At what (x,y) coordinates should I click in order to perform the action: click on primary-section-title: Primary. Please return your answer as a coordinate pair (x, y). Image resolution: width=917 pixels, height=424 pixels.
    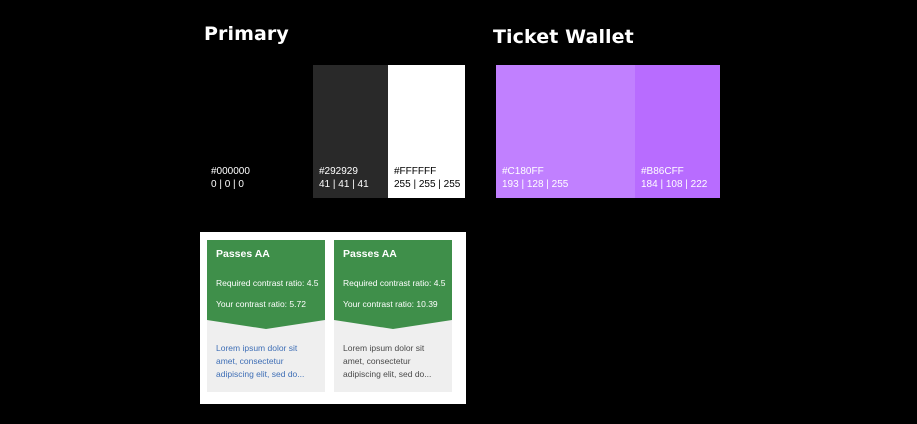
    Looking at the image, I should click on (246, 34).